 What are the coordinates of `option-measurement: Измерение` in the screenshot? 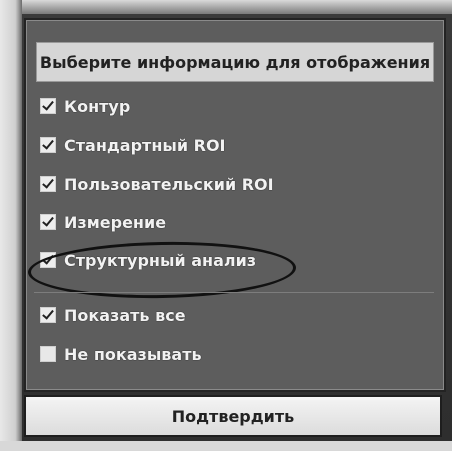 It's located at (103, 222).